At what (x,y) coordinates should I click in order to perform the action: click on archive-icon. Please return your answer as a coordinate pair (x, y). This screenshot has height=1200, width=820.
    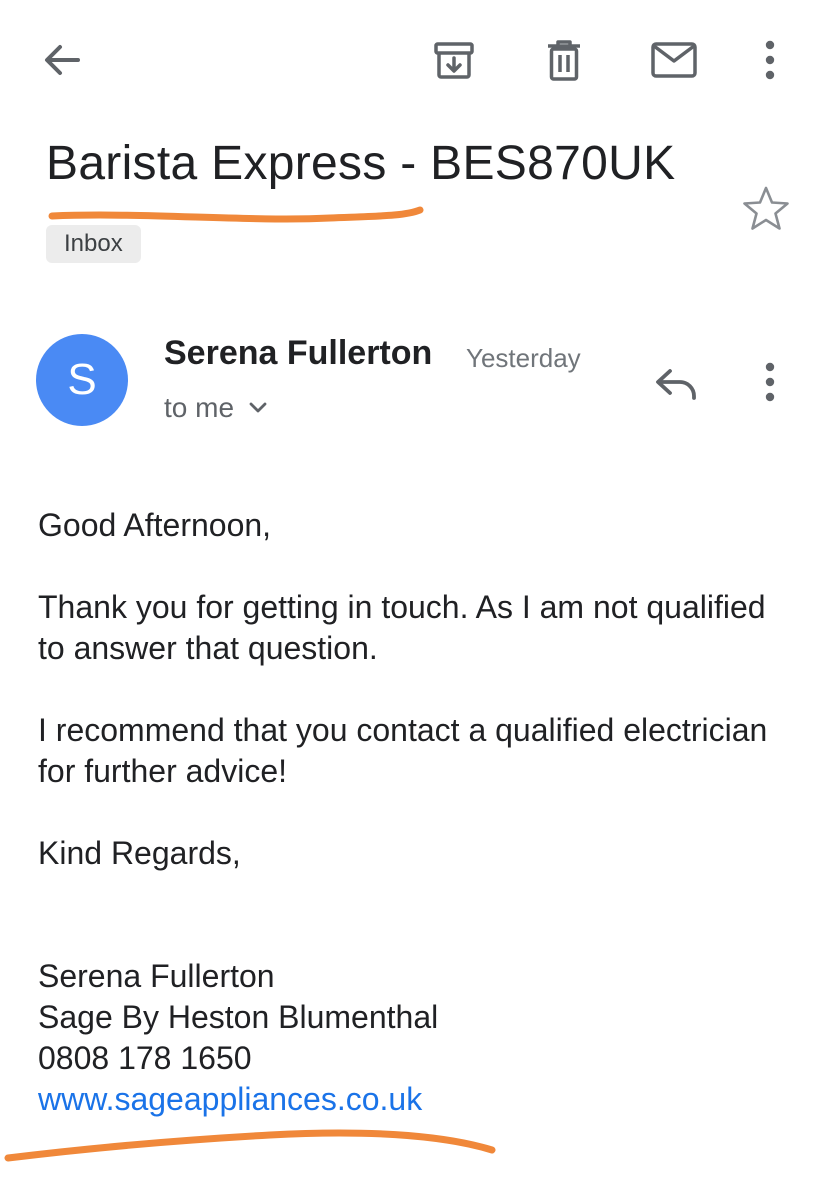
    Looking at the image, I should click on (454, 60).